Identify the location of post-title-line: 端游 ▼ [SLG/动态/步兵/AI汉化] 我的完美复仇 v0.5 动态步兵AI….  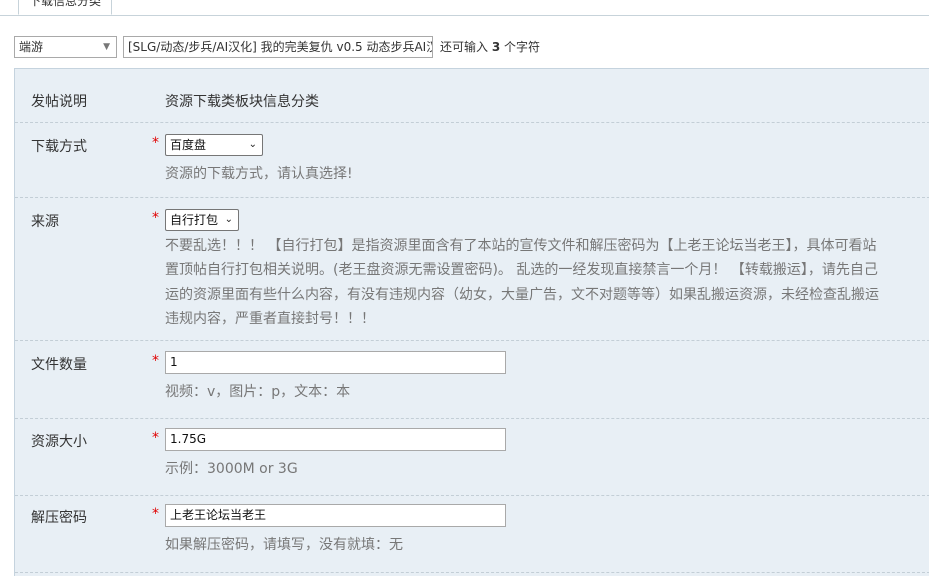
(471, 47).